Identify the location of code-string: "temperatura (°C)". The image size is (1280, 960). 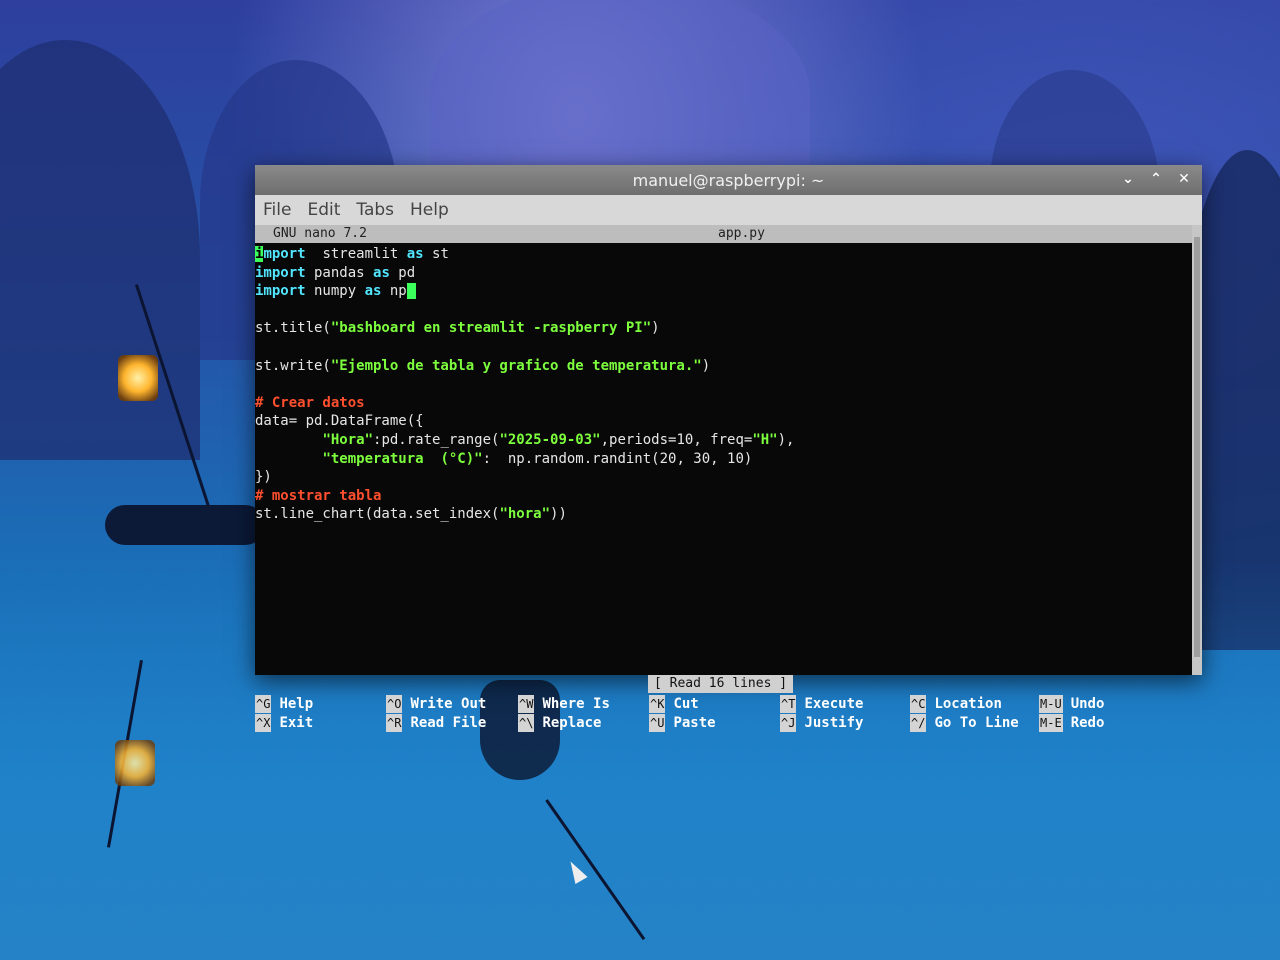
(402, 458).